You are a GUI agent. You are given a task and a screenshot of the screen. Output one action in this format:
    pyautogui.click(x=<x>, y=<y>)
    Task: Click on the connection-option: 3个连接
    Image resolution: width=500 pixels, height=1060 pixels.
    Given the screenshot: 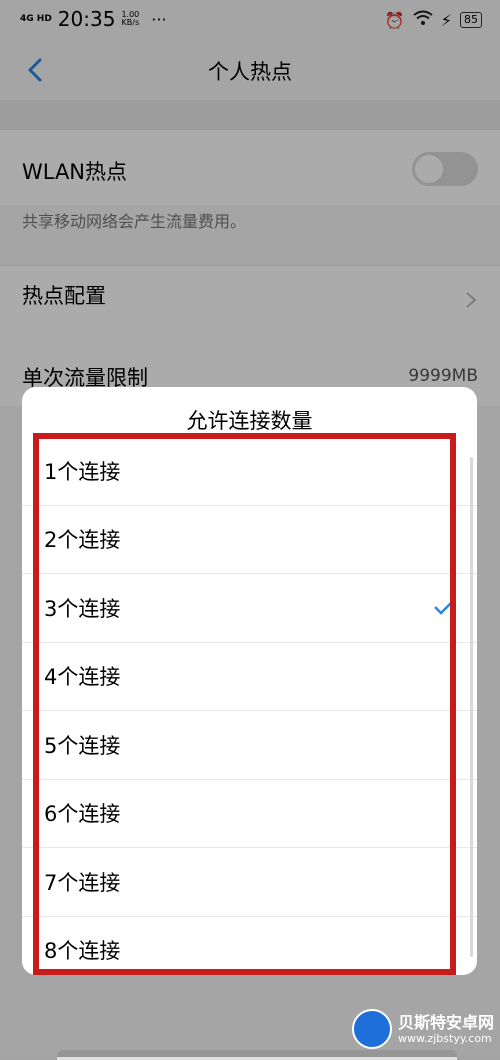 What is the action you would take?
    pyautogui.click(x=249, y=608)
    